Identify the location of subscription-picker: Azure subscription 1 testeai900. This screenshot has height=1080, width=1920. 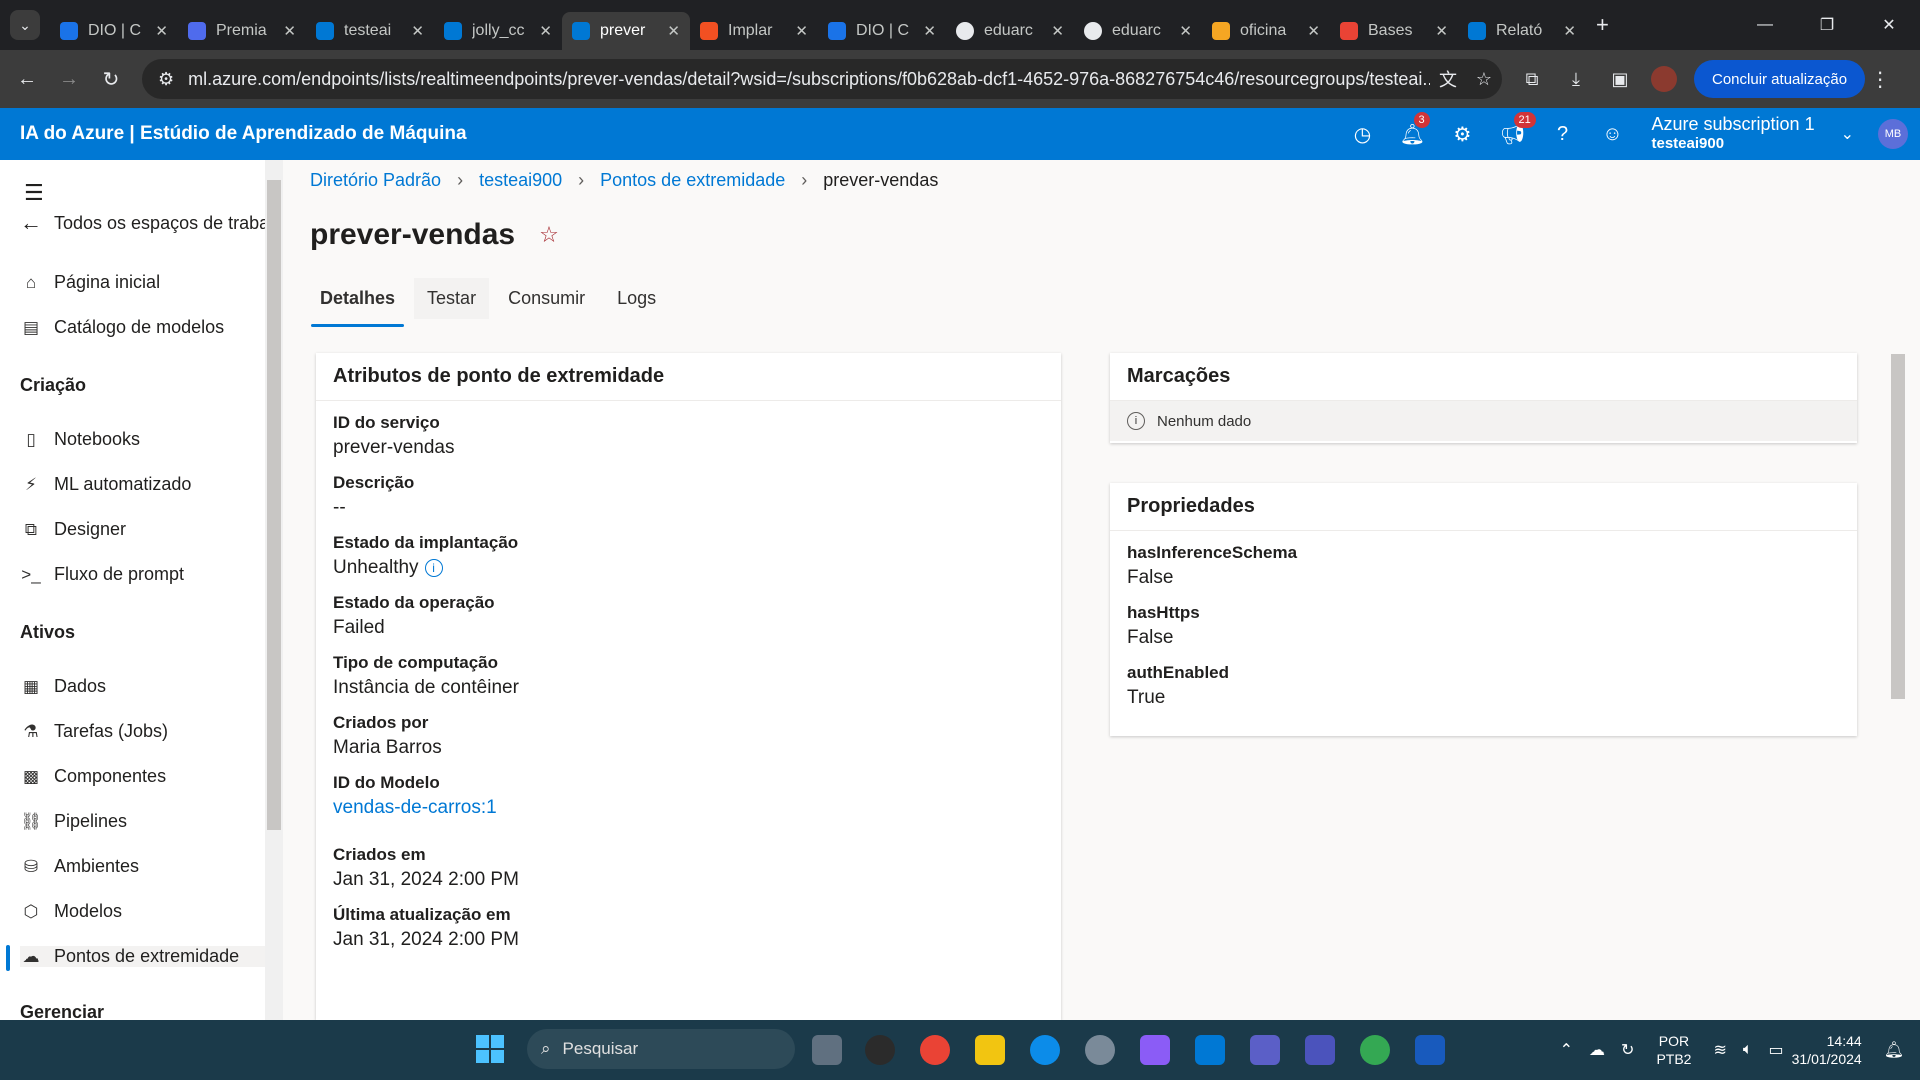
(1733, 134).